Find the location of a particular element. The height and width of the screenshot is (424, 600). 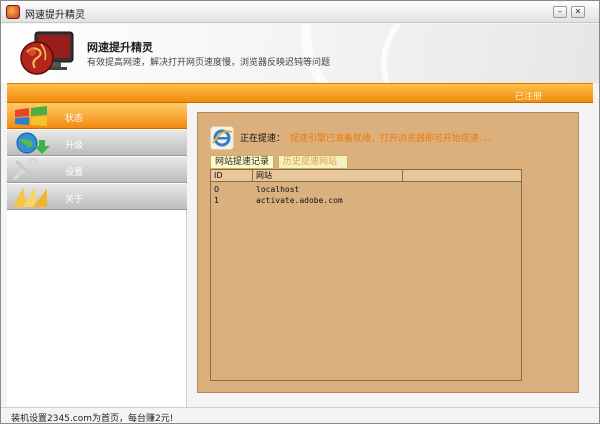

tab-history-sites: 历史提速网站 is located at coordinates (313, 162).